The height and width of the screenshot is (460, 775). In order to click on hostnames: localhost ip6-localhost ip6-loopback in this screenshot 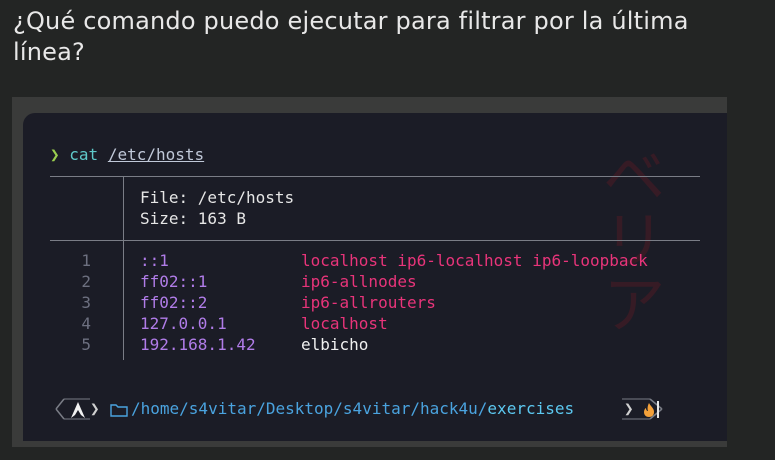, I will do `click(474, 260)`.